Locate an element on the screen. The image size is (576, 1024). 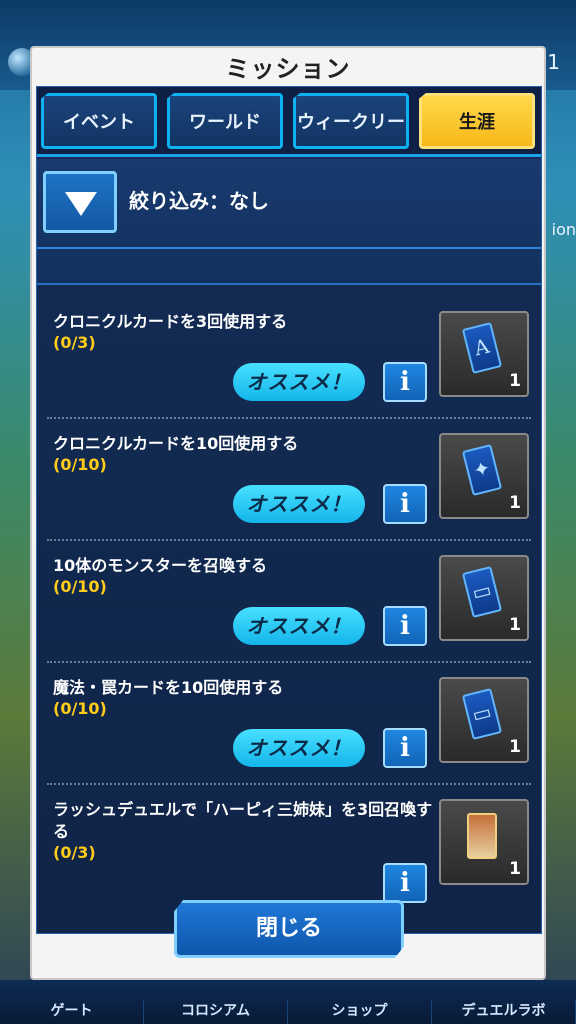
triangle-down-icon is located at coordinates (81, 204).